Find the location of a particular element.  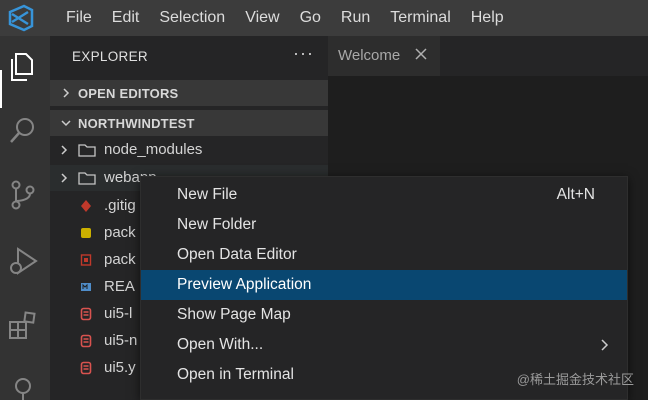

editor-tab-bar: Welcome is located at coordinates (488, 56).